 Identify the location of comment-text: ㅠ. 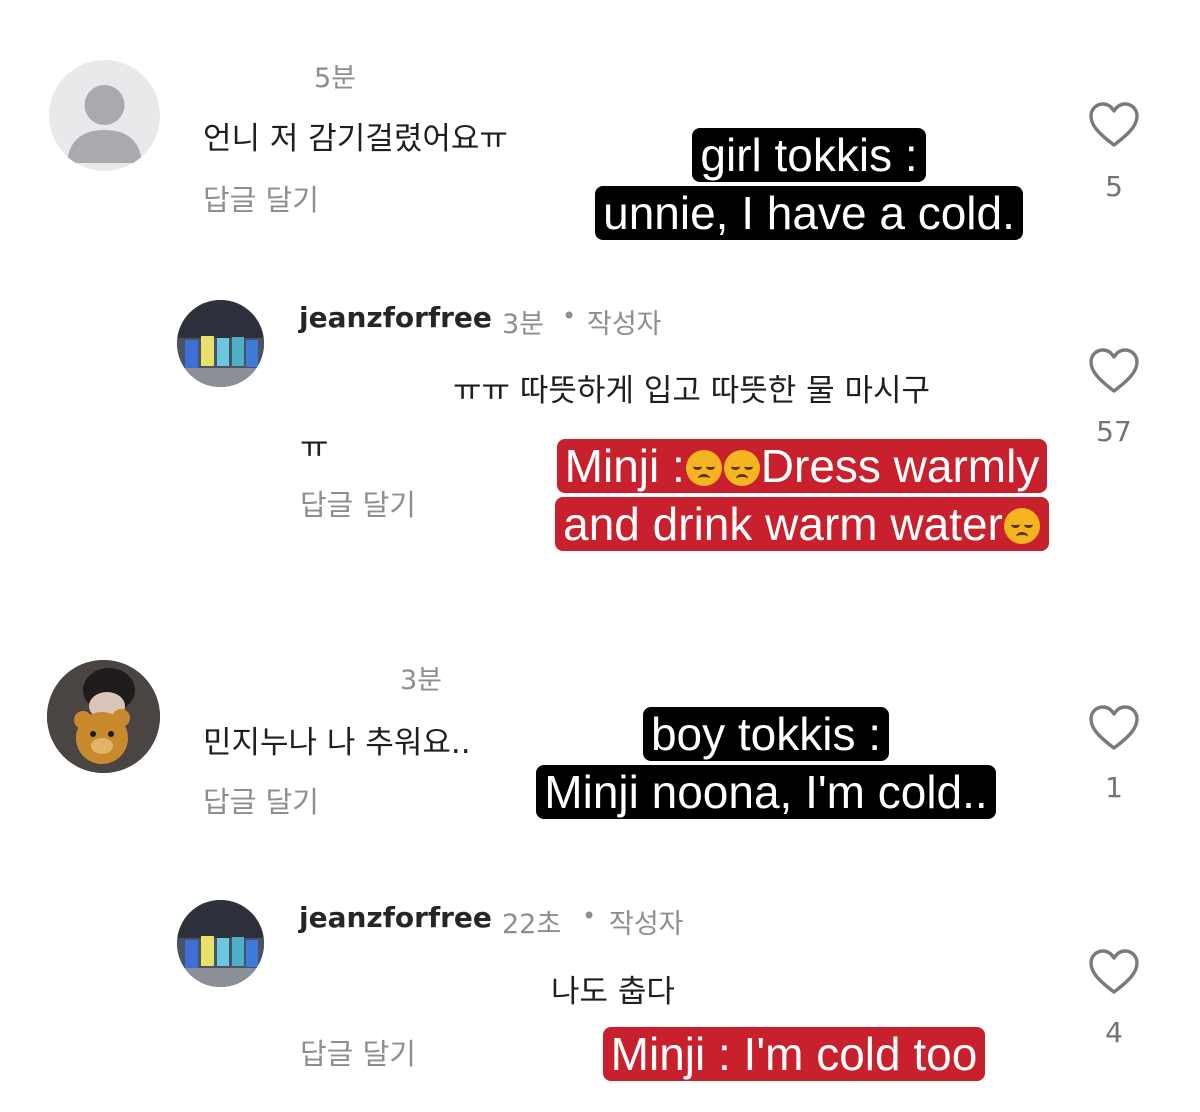
(314, 448).